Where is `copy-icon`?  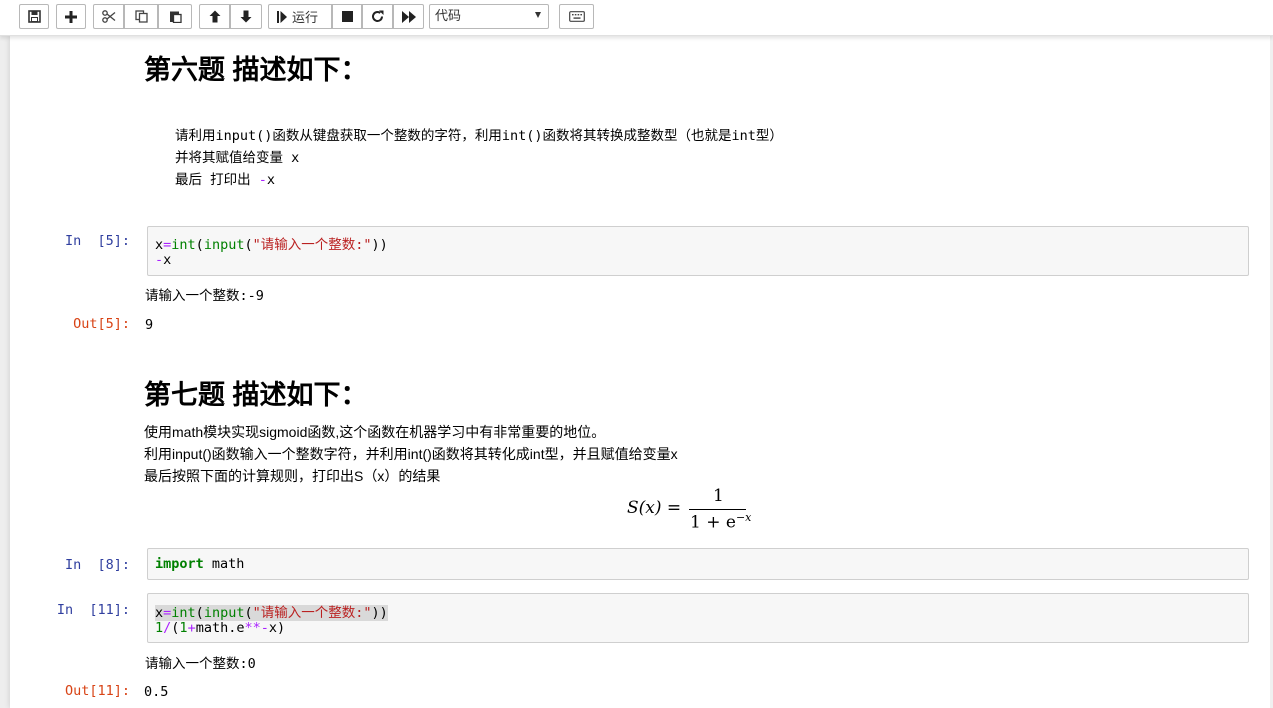 copy-icon is located at coordinates (141, 16).